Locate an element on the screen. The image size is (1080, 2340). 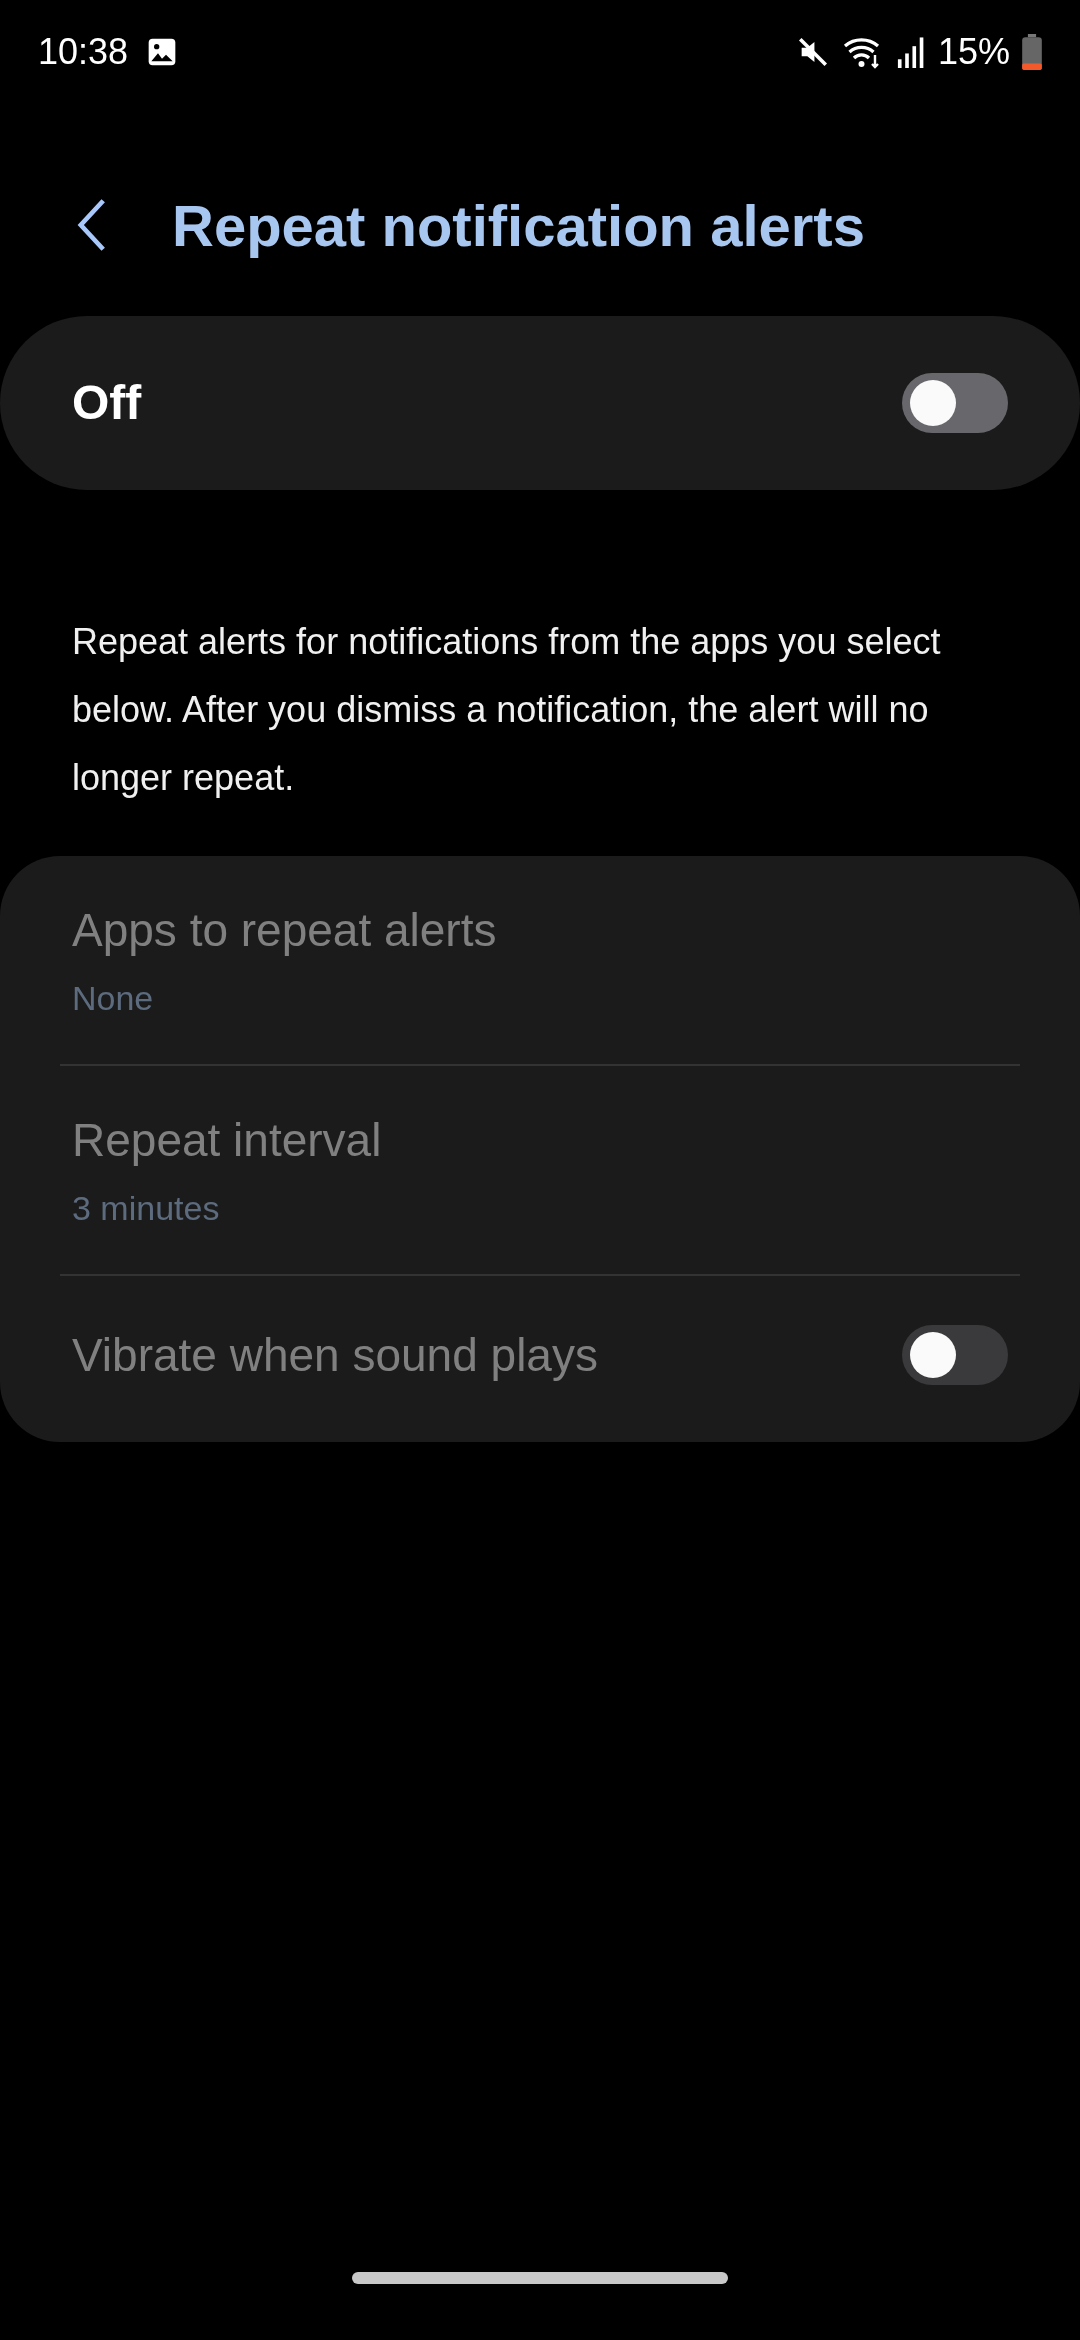
description-text: Repeat alerts for notifications from the apps you select below. After you dismiss a notification, the alert will no longer repeat. is located at coordinates (506, 710).